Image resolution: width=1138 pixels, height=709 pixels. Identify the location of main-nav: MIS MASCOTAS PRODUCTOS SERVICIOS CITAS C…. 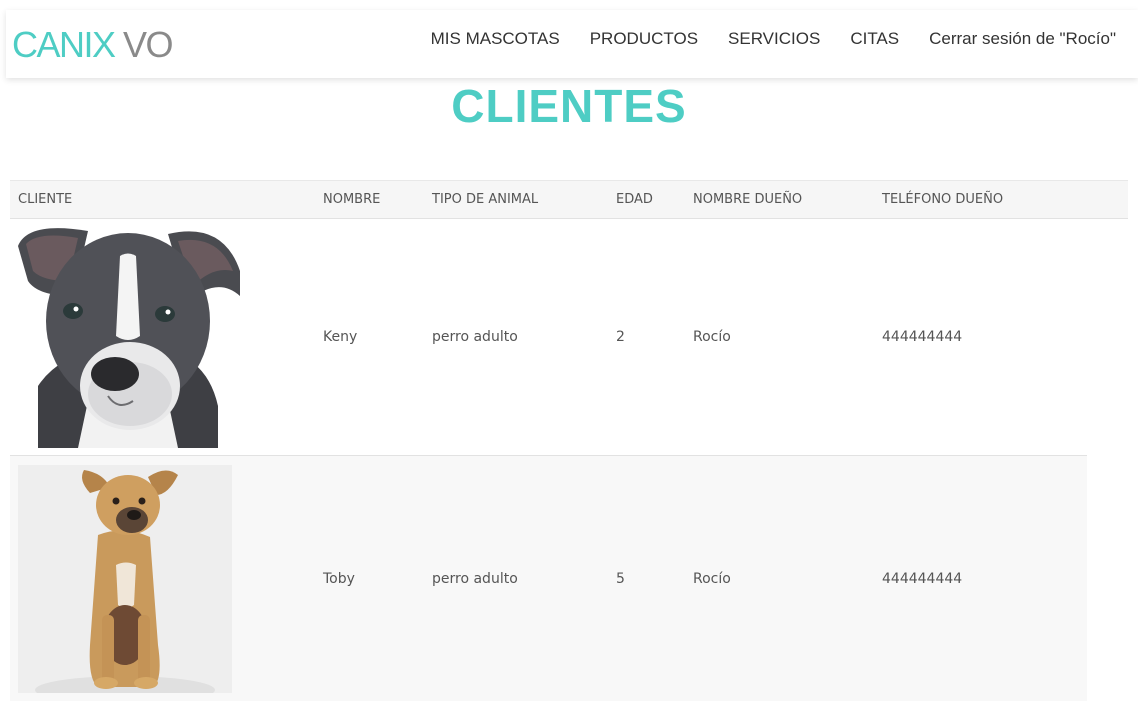
(773, 39).